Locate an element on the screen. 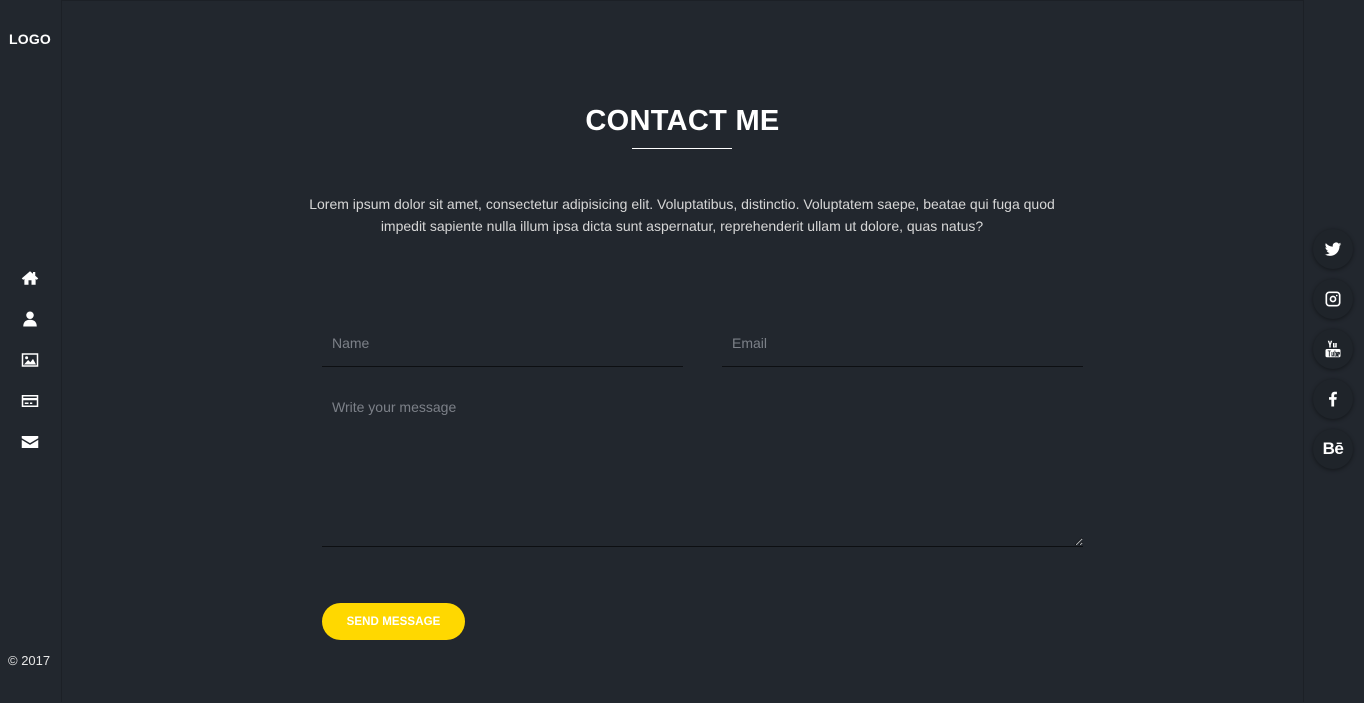  social-links: Bē is located at coordinates (1333, 354).